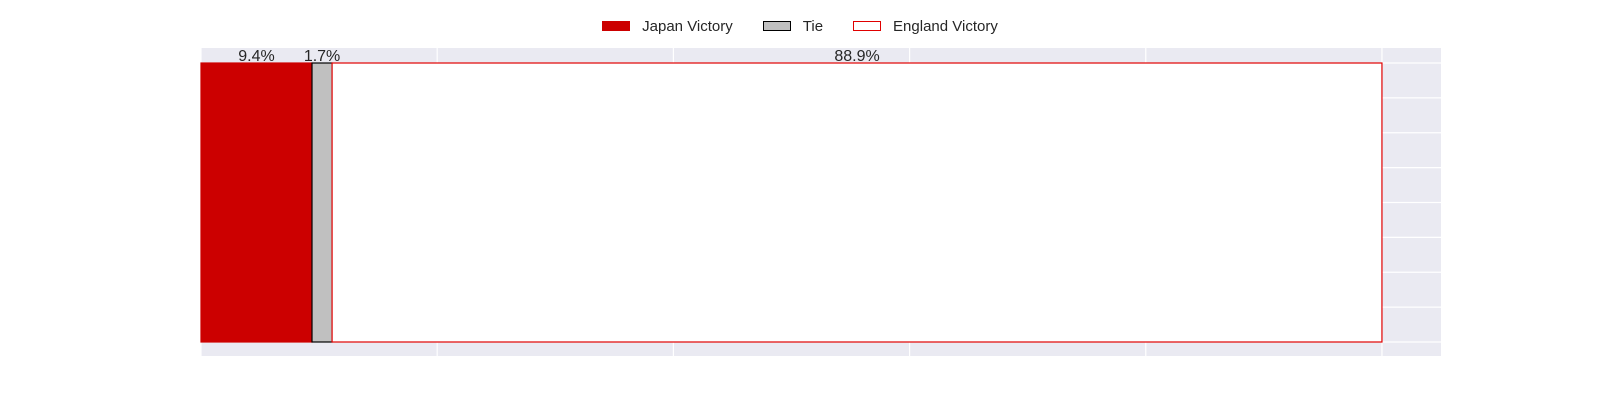 The width and height of the screenshot is (1600, 400). What do you see at coordinates (687, 26) in the screenshot?
I see `legend-label-japan-victory: Japan Victory` at bounding box center [687, 26].